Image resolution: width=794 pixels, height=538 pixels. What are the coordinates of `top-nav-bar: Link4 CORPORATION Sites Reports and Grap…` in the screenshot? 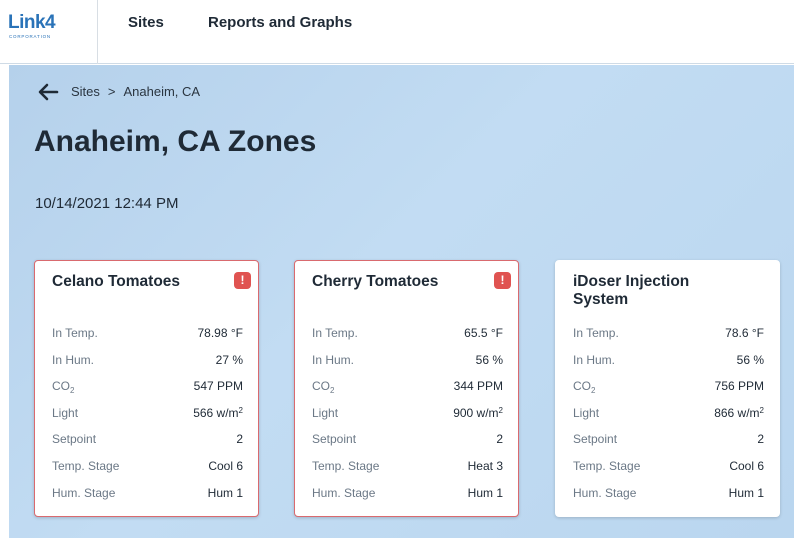 It's located at (397, 32).